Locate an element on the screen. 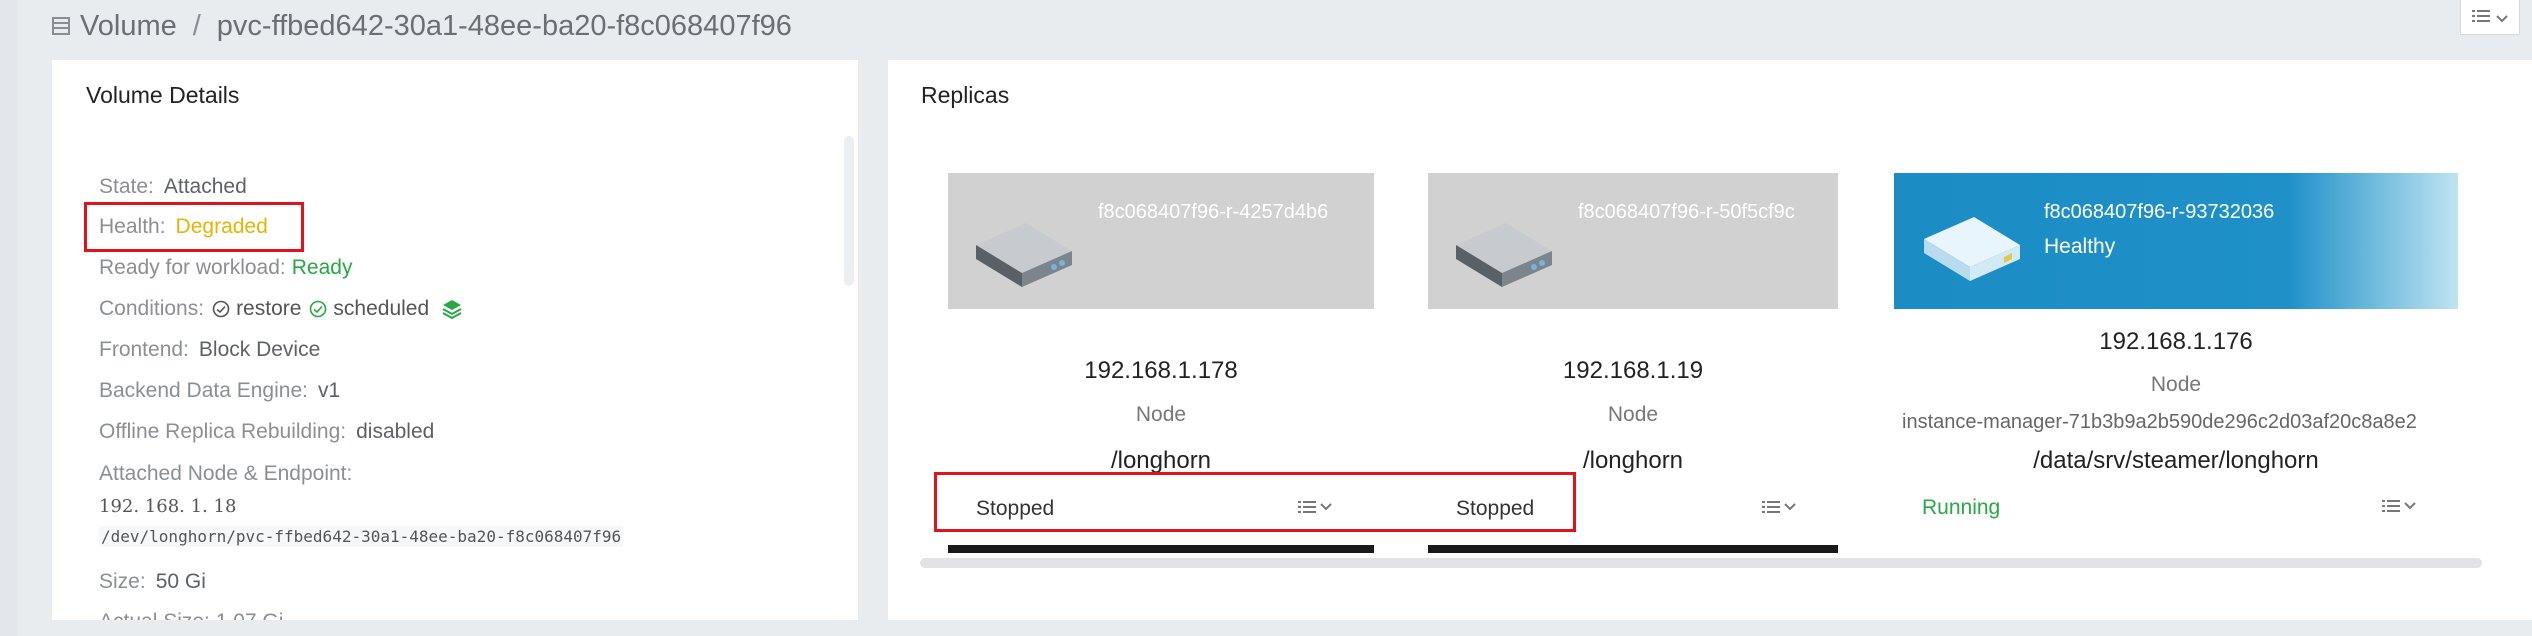 Image resolution: width=2532 pixels, height=636 pixels. details-scrollbar is located at coordinates (849, 211).